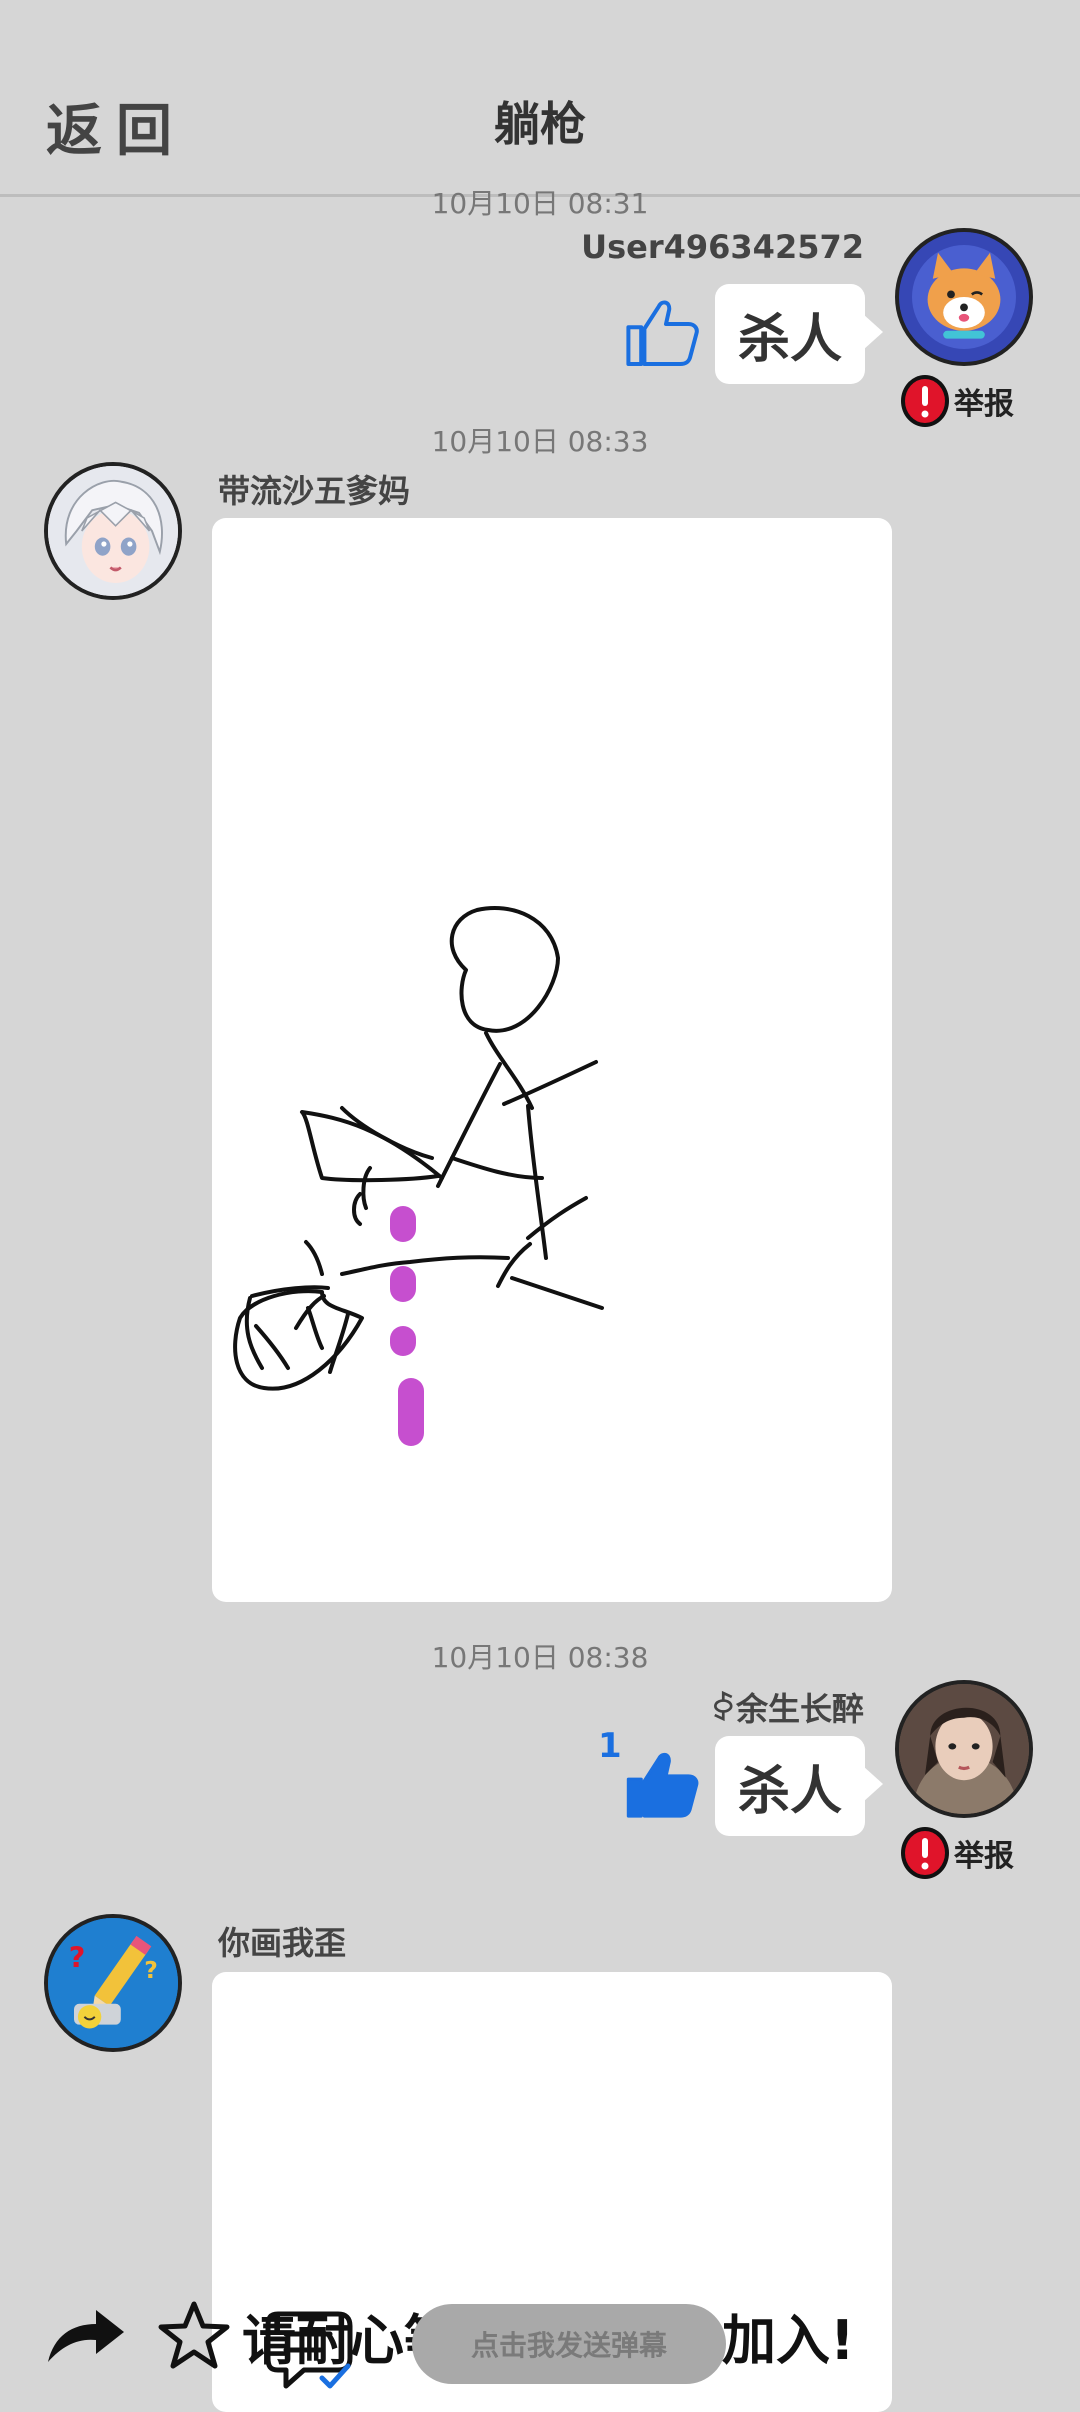 This screenshot has width=1080, height=2412. What do you see at coordinates (310, 2347) in the screenshot?
I see `chat-icon` at bounding box center [310, 2347].